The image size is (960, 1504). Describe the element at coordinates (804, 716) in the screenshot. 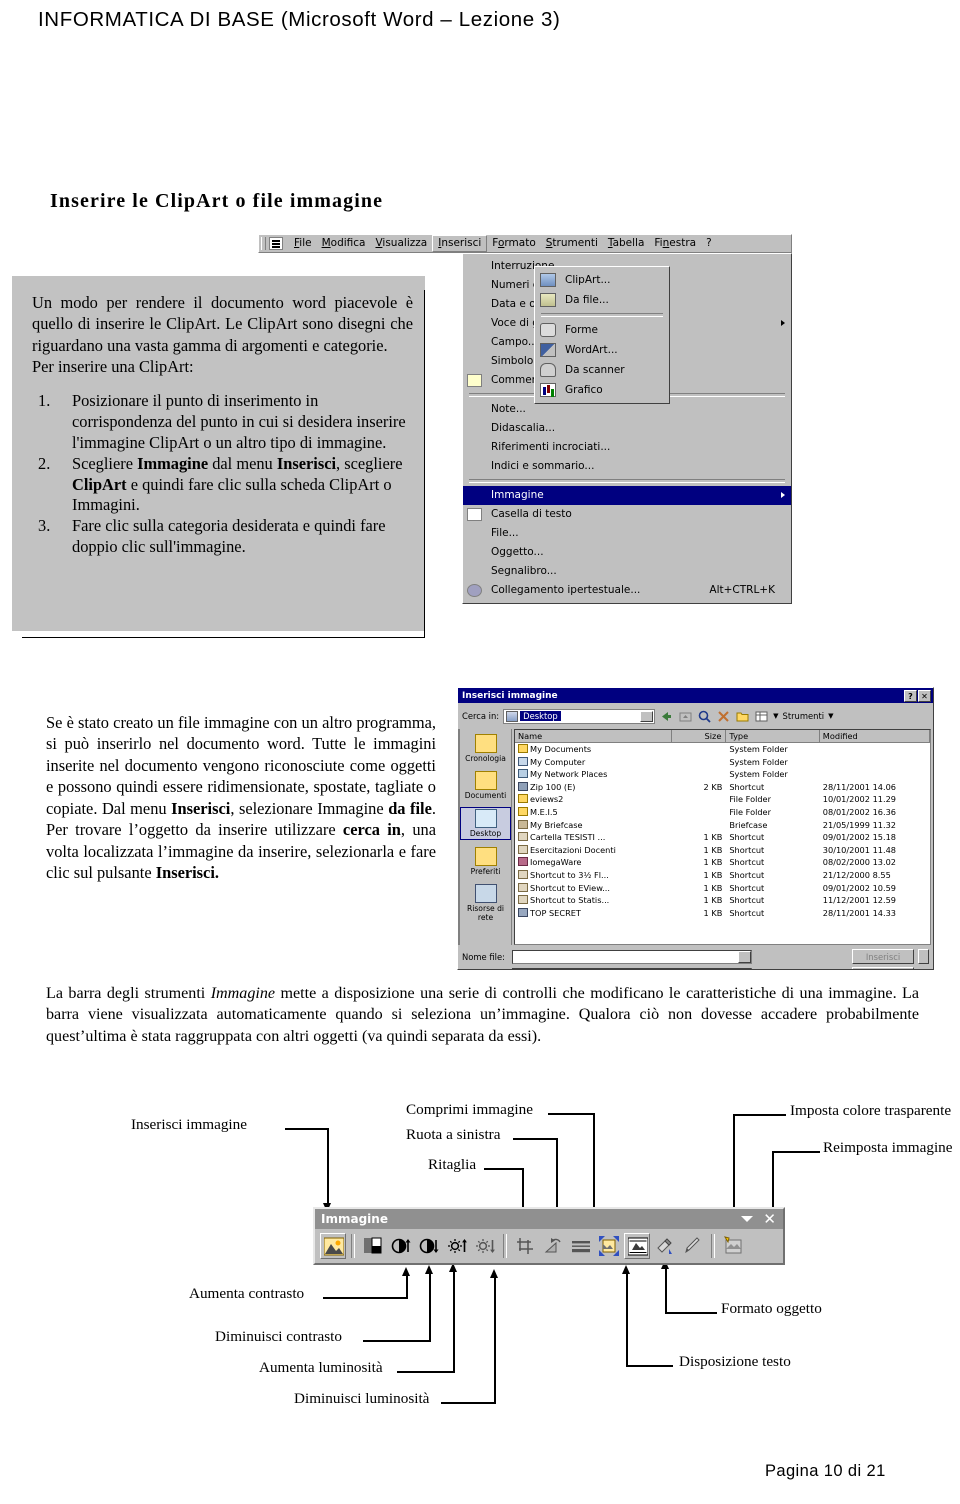

I see `tools-menu: Strumenti` at that location.